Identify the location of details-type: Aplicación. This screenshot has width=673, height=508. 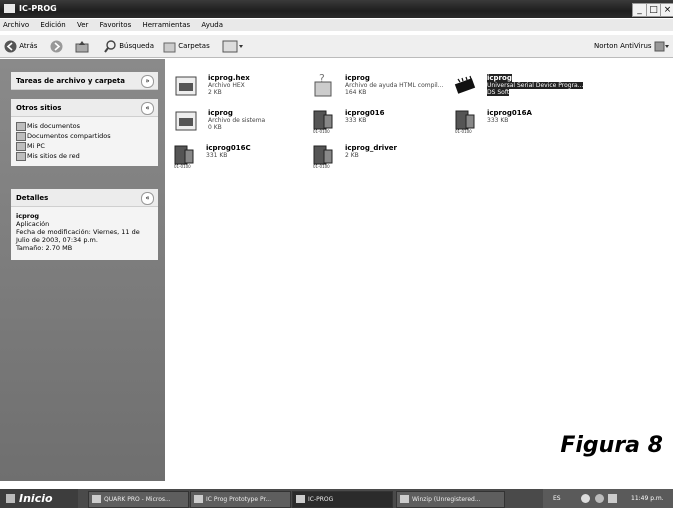
(33, 224).